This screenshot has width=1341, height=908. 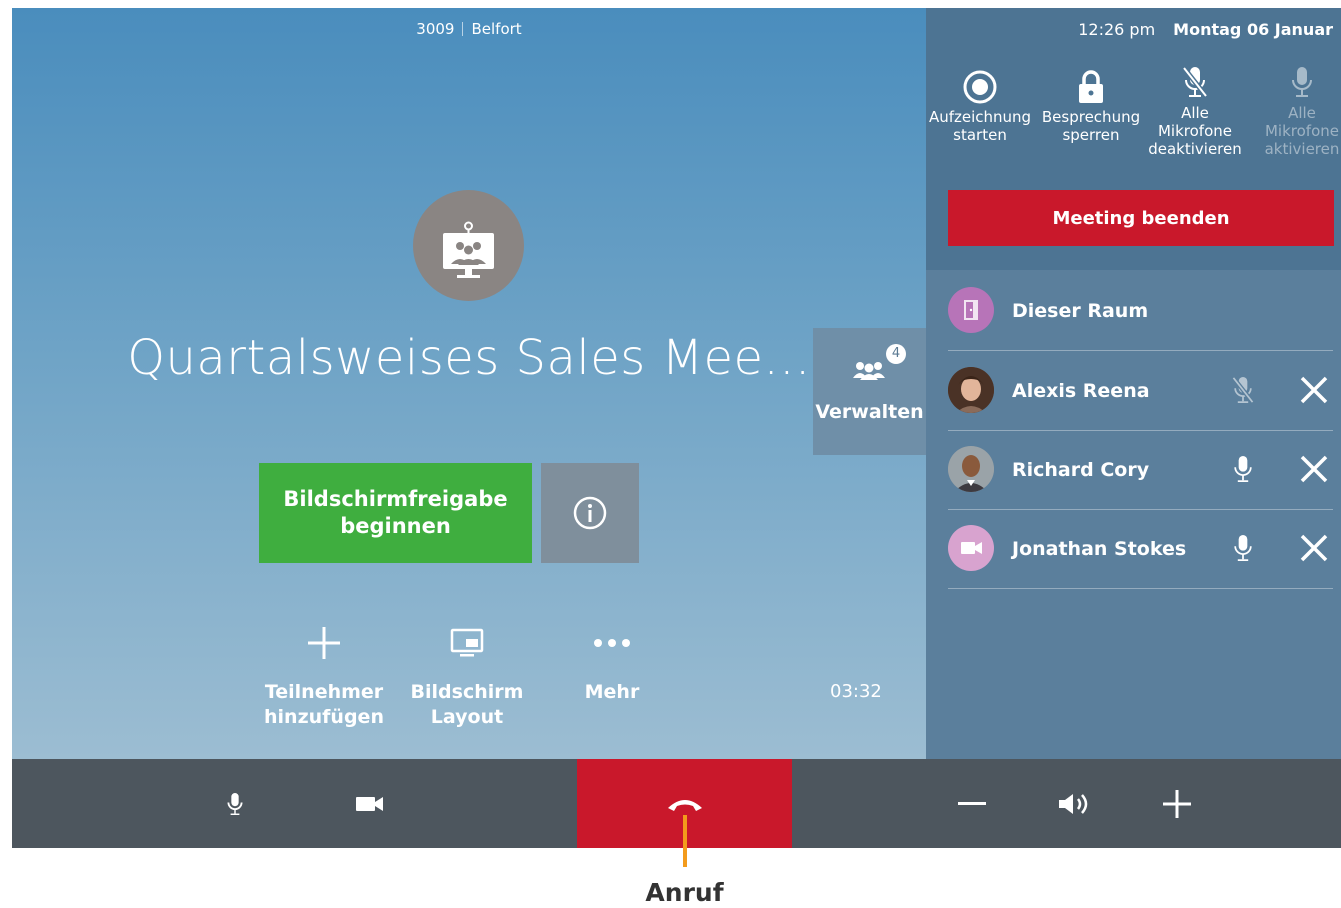 What do you see at coordinates (1081, 470) in the screenshot?
I see `participant-name: Richard Cory` at bounding box center [1081, 470].